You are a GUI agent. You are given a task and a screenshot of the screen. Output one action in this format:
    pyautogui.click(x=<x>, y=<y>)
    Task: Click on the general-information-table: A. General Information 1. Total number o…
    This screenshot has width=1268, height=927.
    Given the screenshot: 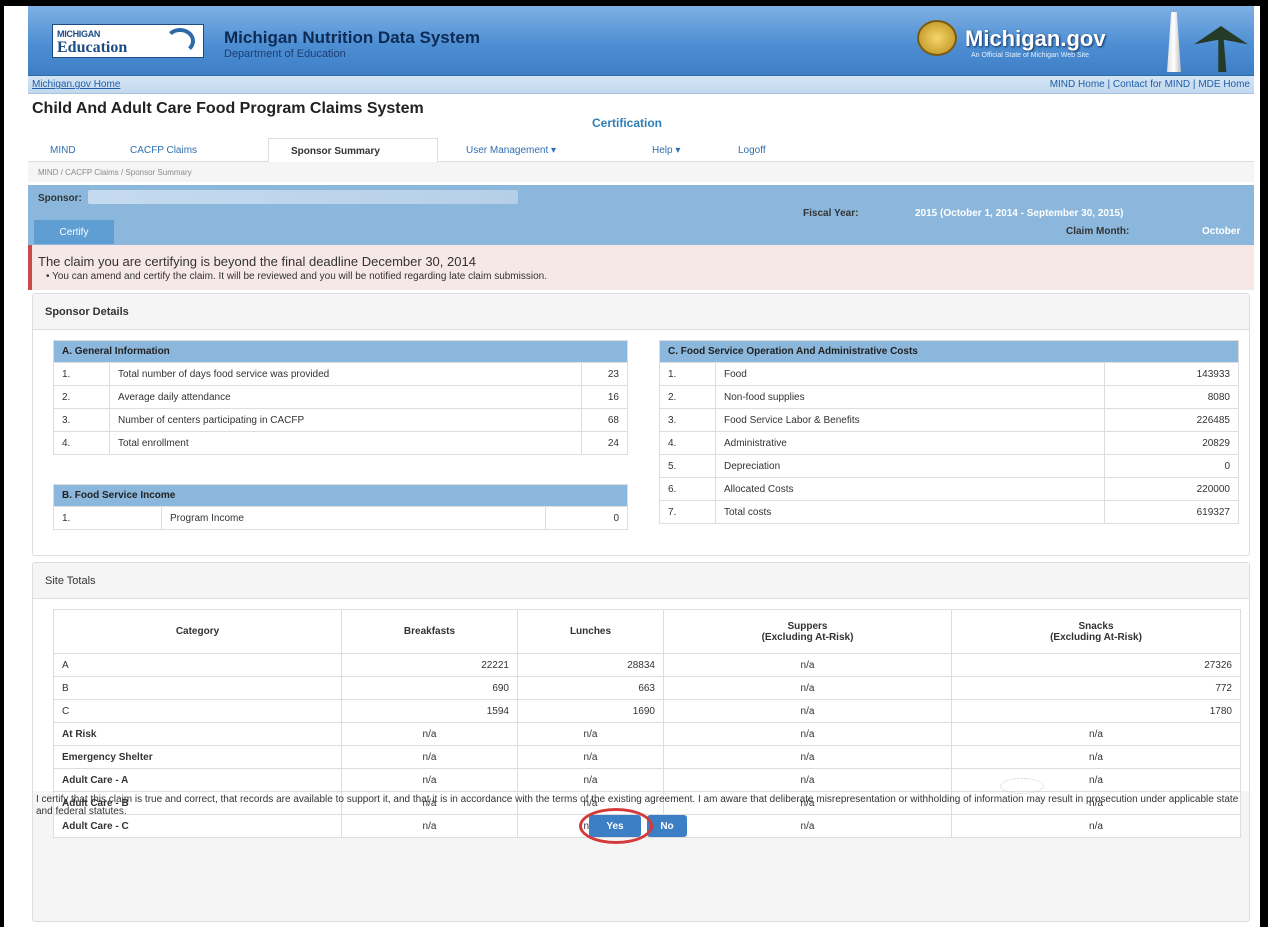 What is the action you would take?
    pyautogui.click(x=340, y=397)
    